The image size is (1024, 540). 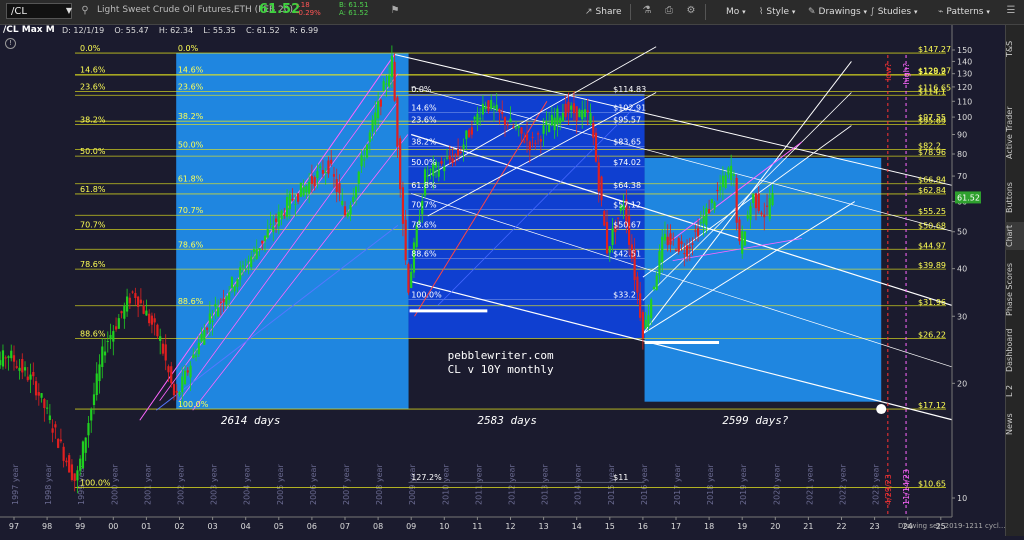 What do you see at coordinates (191, 145) in the screenshot?
I see `fib-level-label: 50.0%` at bounding box center [191, 145].